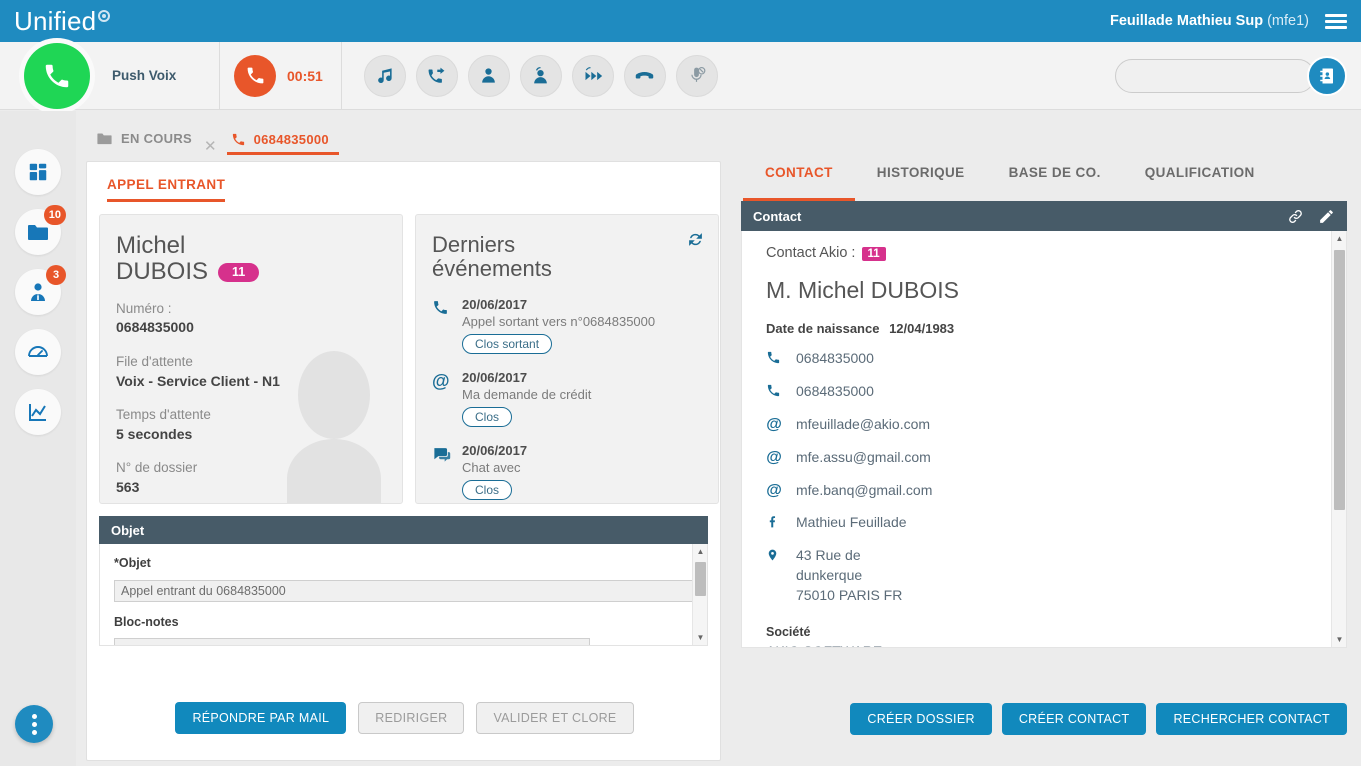  I want to click on objet-section-body: *Objet Bloc-notes ▲ ▼, so click(403, 595).